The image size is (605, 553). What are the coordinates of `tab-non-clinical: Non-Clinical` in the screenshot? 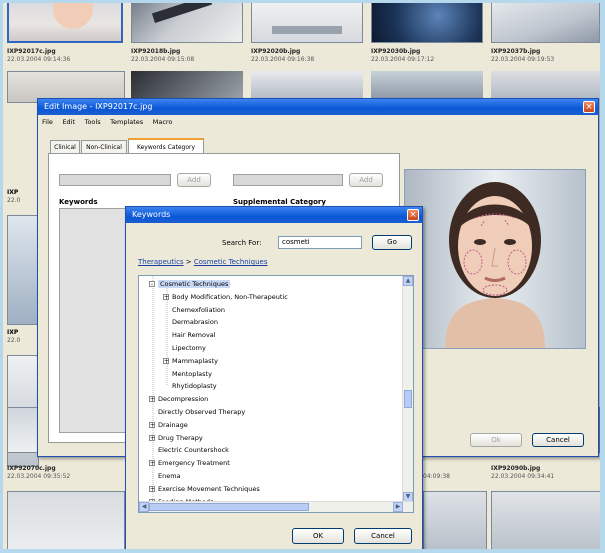 It's located at (104, 146).